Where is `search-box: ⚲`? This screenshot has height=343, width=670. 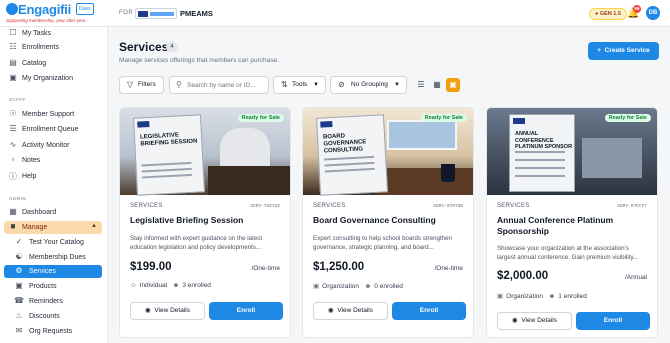 search-box: ⚲ is located at coordinates (219, 85).